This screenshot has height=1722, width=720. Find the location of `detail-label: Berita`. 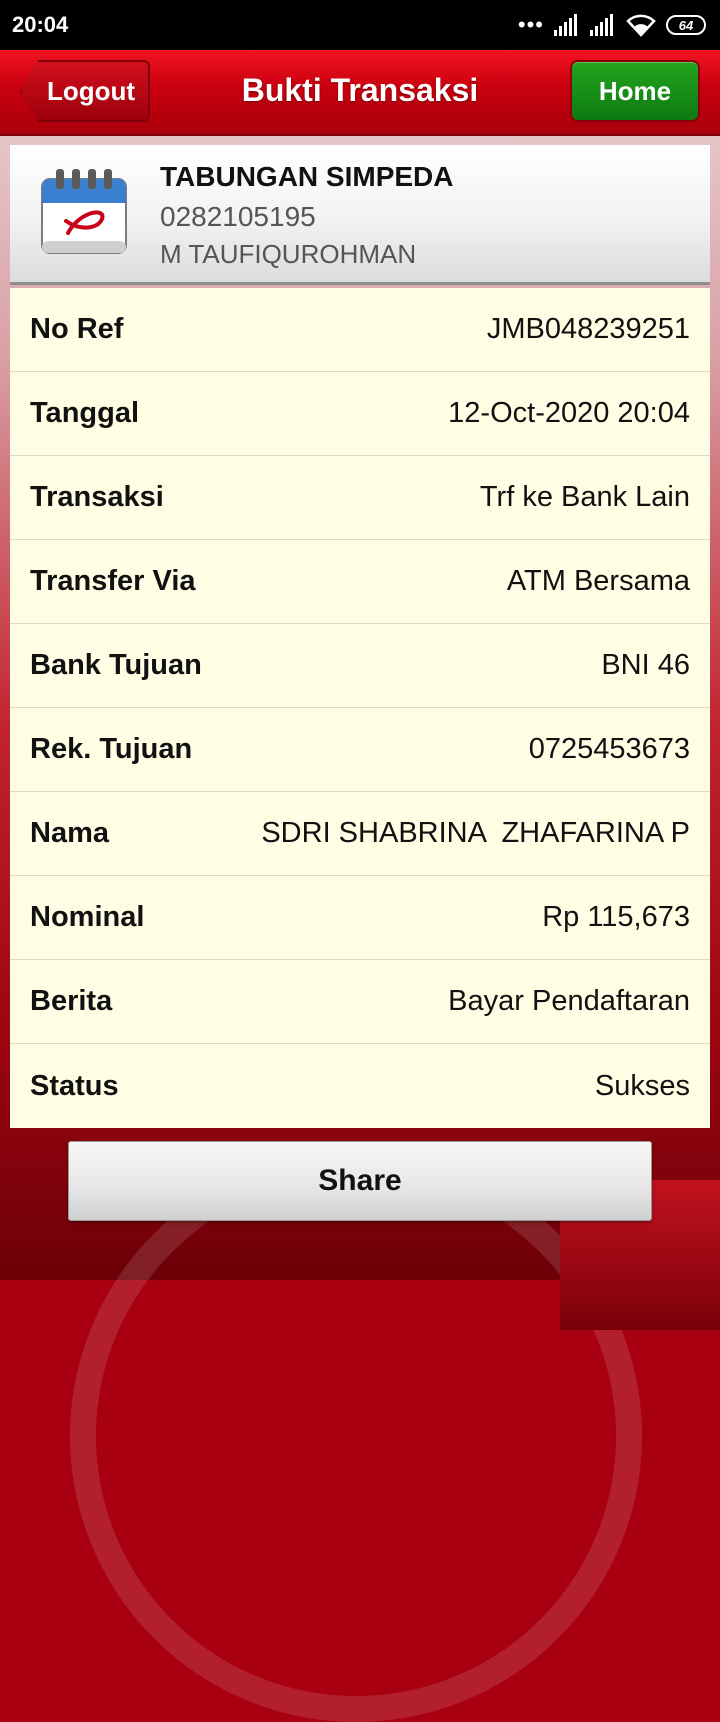

detail-label: Berita is located at coordinates (71, 1001).